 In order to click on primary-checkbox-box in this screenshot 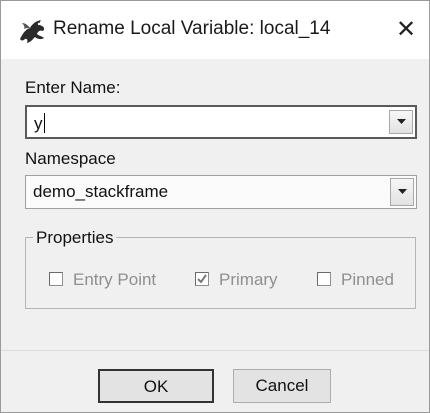, I will do `click(202, 279)`.